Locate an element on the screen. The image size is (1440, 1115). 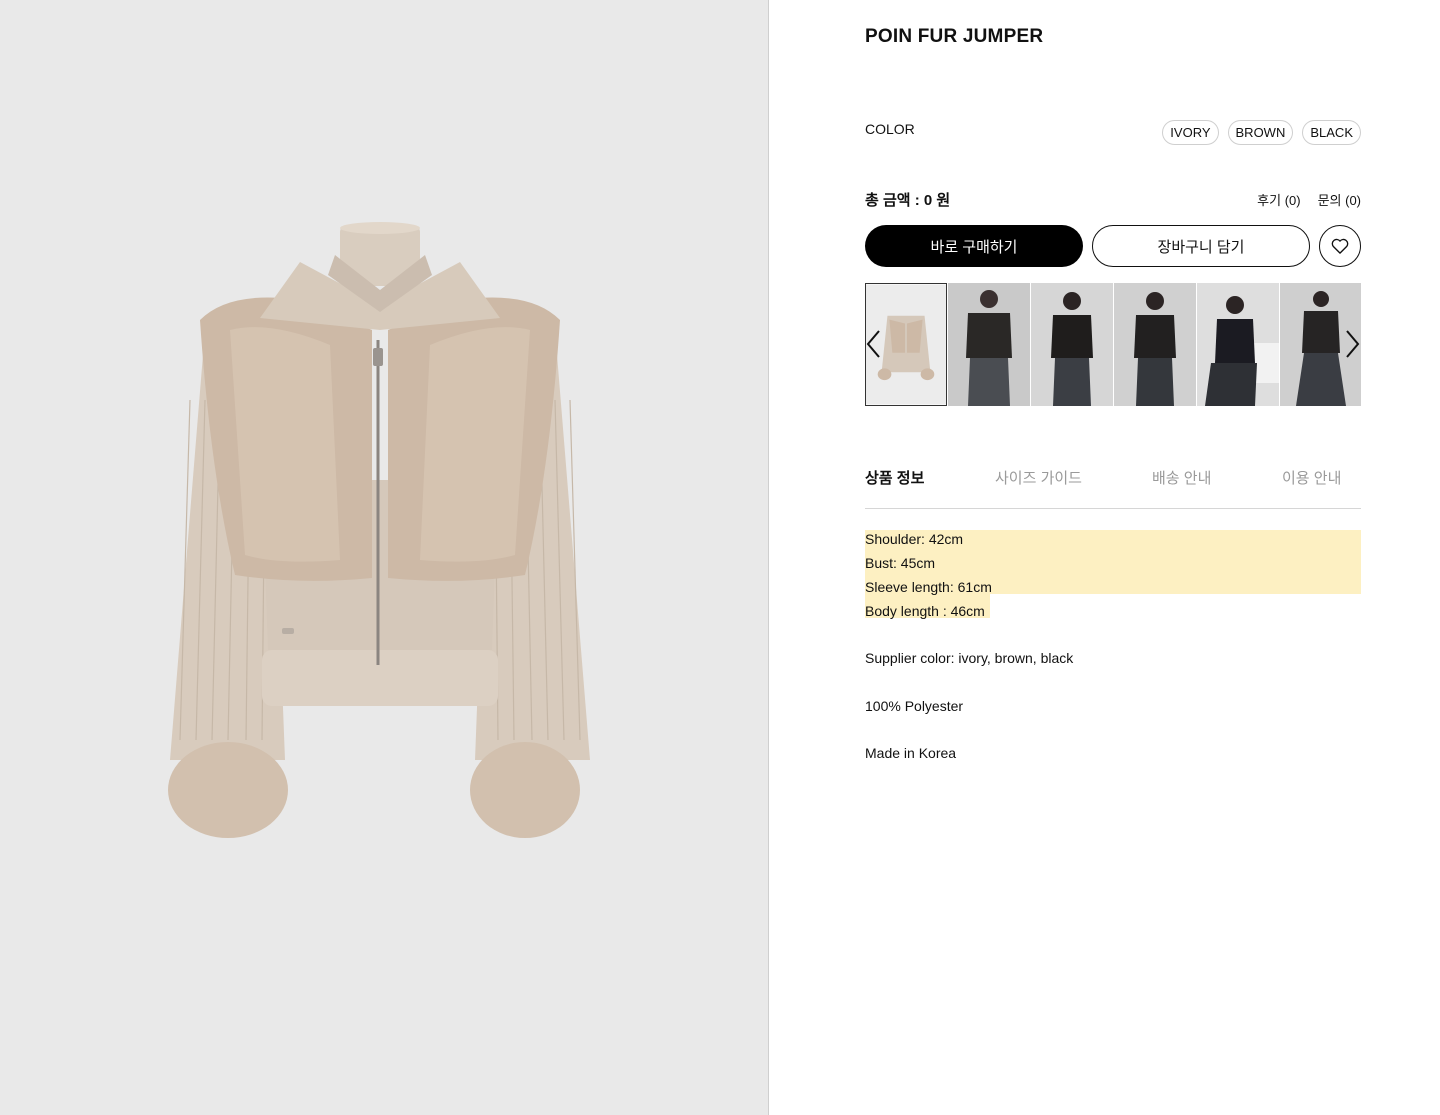
add-to-cart-button: 장바구니 담기 is located at coordinates (1201, 246).